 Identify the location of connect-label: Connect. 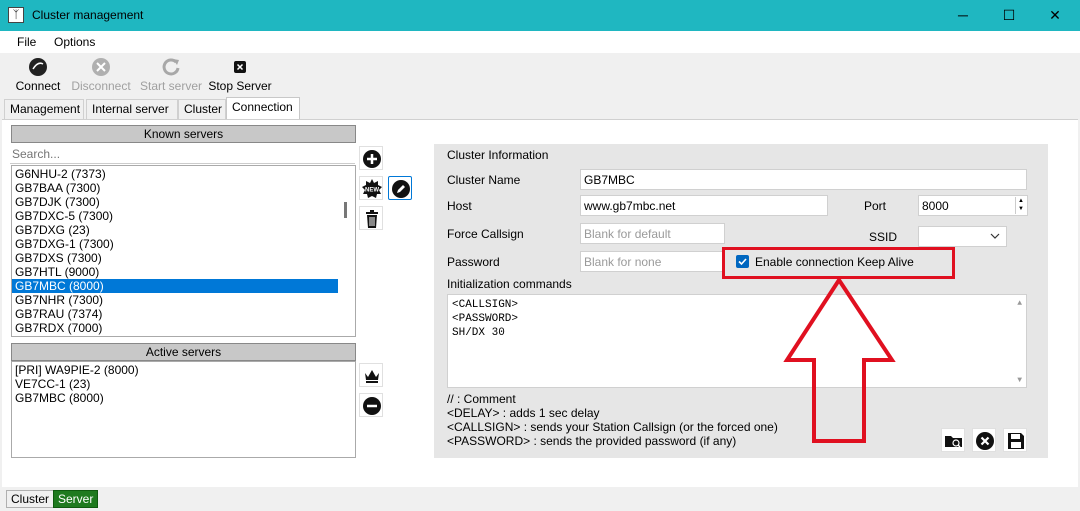
(38, 86).